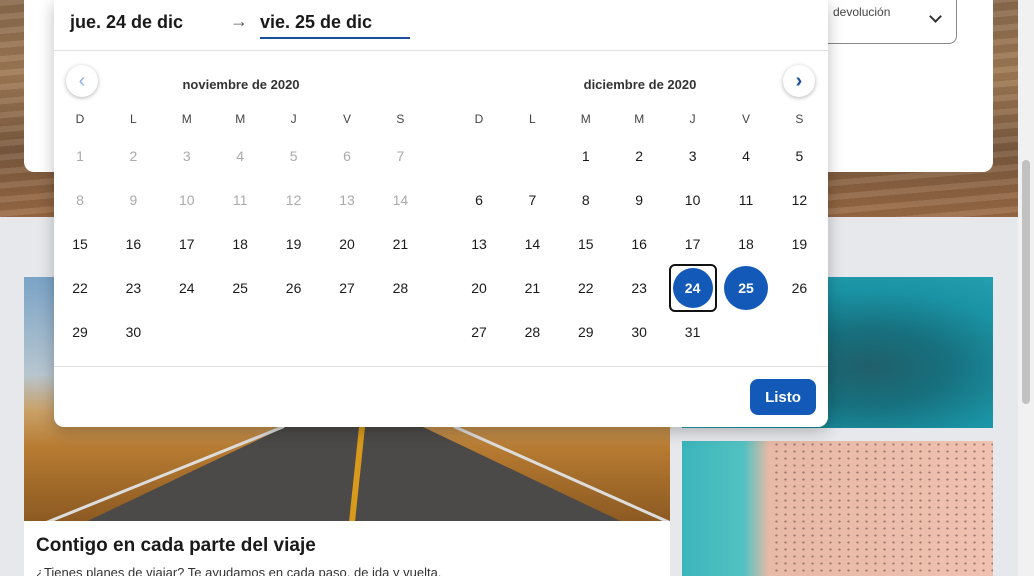  What do you see at coordinates (783, 397) in the screenshot?
I see `done-button: Listo` at bounding box center [783, 397].